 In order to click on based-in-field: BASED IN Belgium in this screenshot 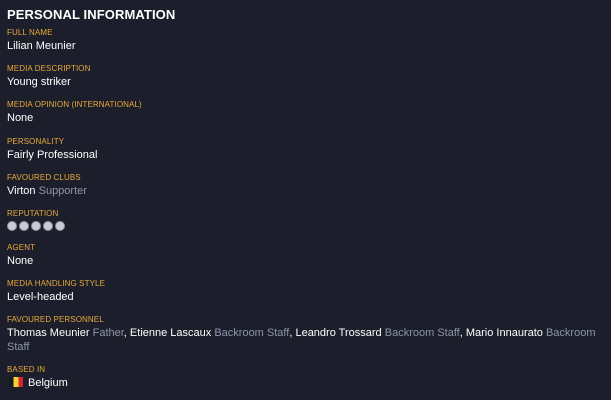, I will do `click(307, 377)`.